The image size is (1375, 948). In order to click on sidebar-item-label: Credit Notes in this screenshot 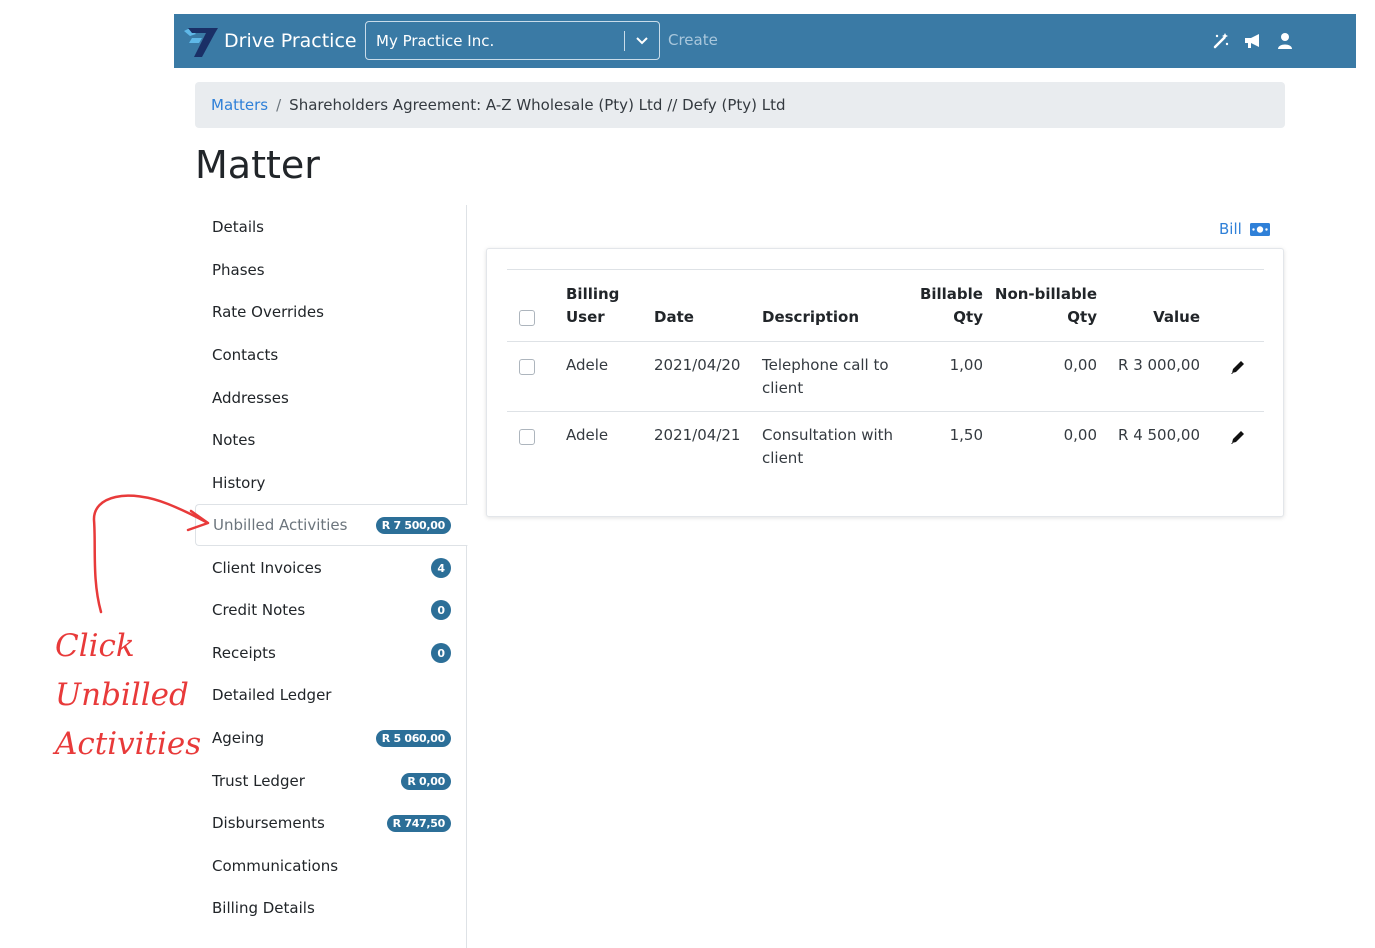, I will do `click(259, 610)`.